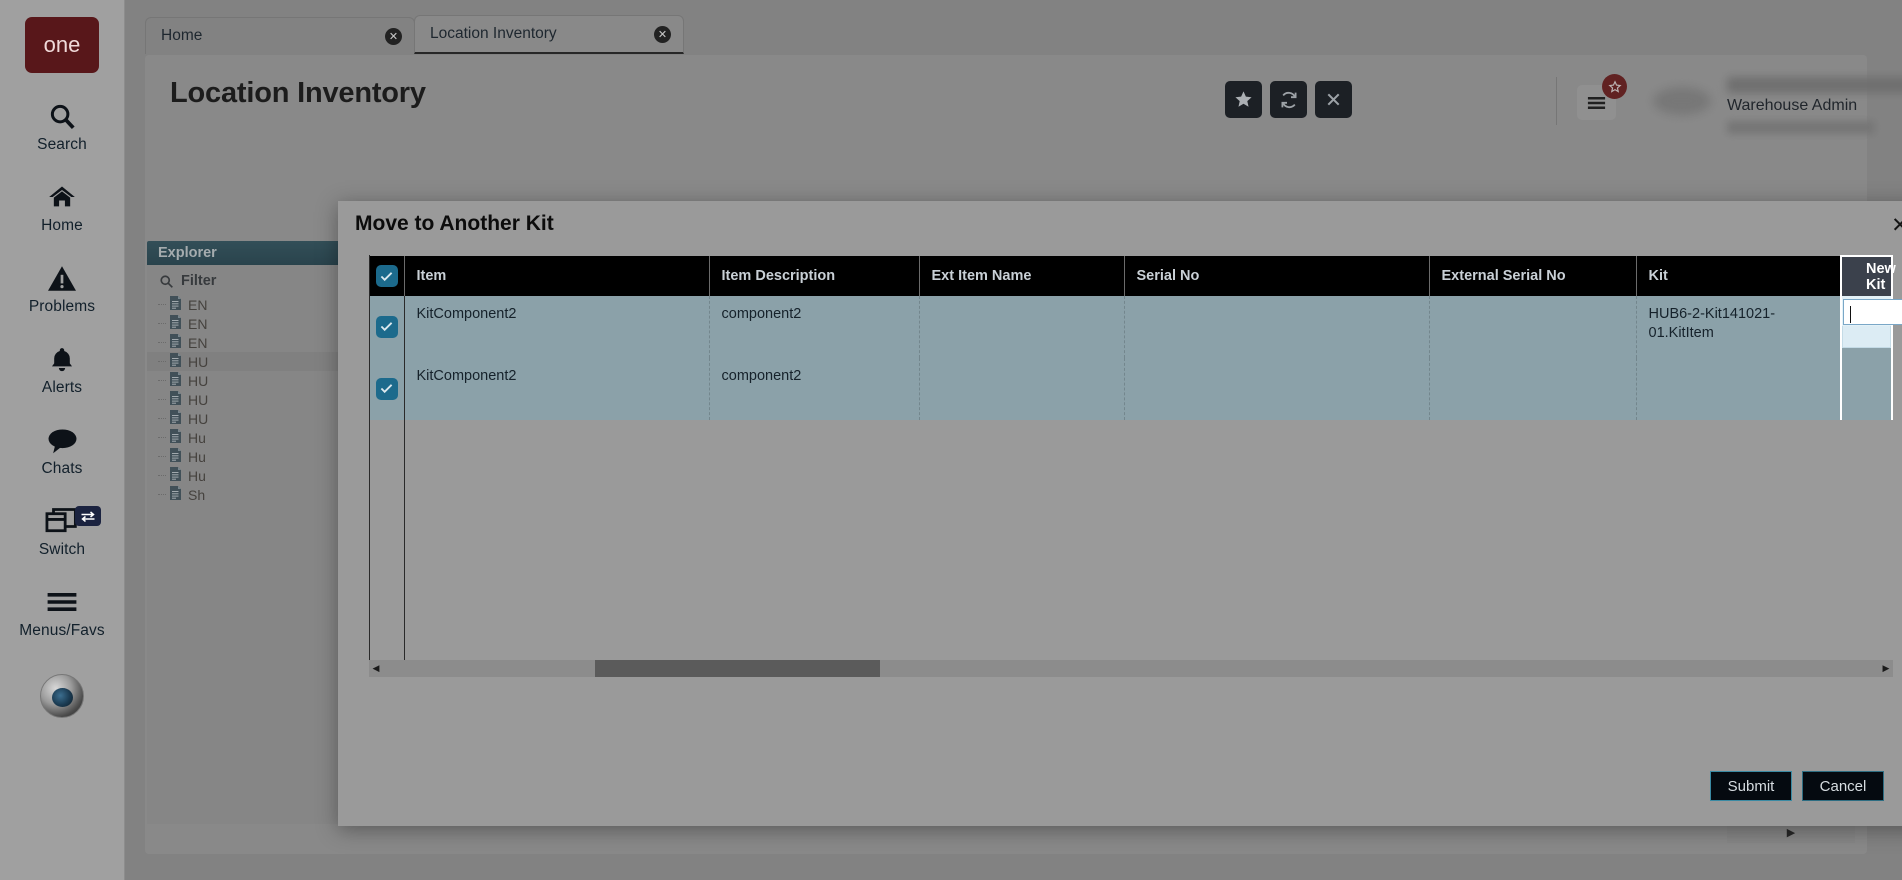 This screenshot has width=1902, height=880. What do you see at coordinates (62, 306) in the screenshot?
I see `sidebar-item-label: Problems` at bounding box center [62, 306].